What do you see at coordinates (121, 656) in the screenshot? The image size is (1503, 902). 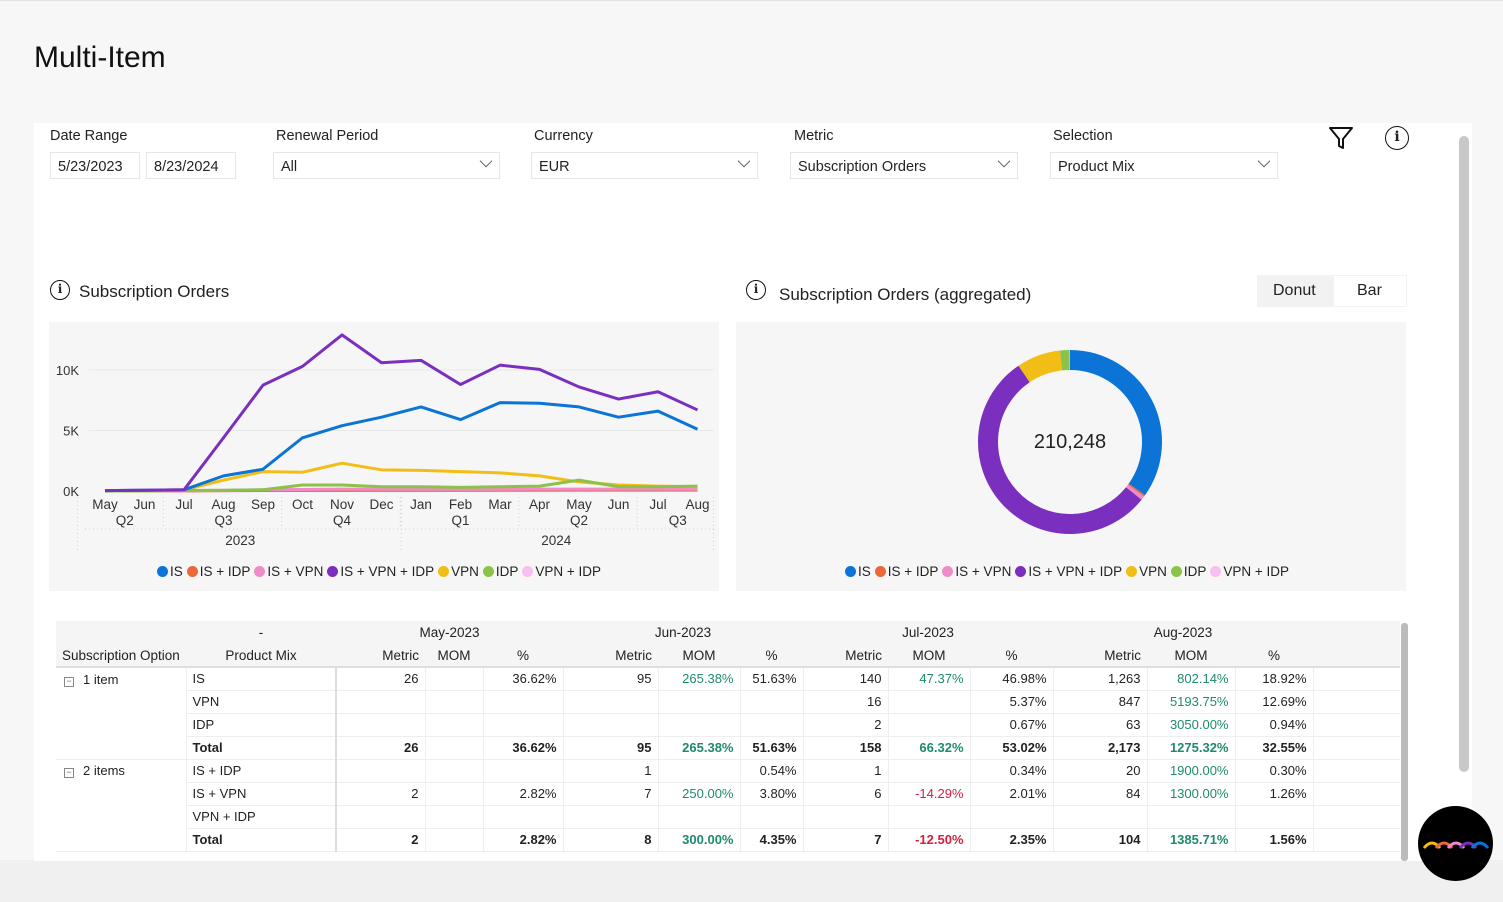 I see `column-header: Subscription Option` at bounding box center [121, 656].